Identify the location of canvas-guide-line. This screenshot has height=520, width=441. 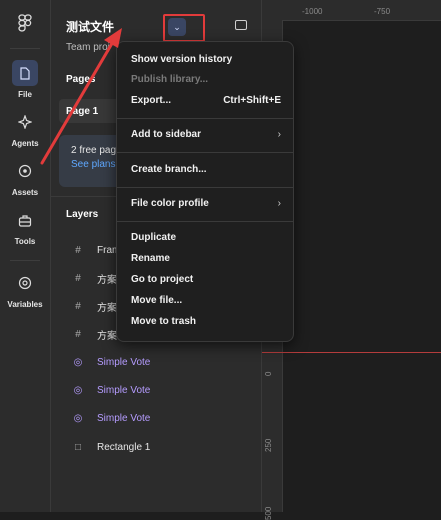
(351, 352).